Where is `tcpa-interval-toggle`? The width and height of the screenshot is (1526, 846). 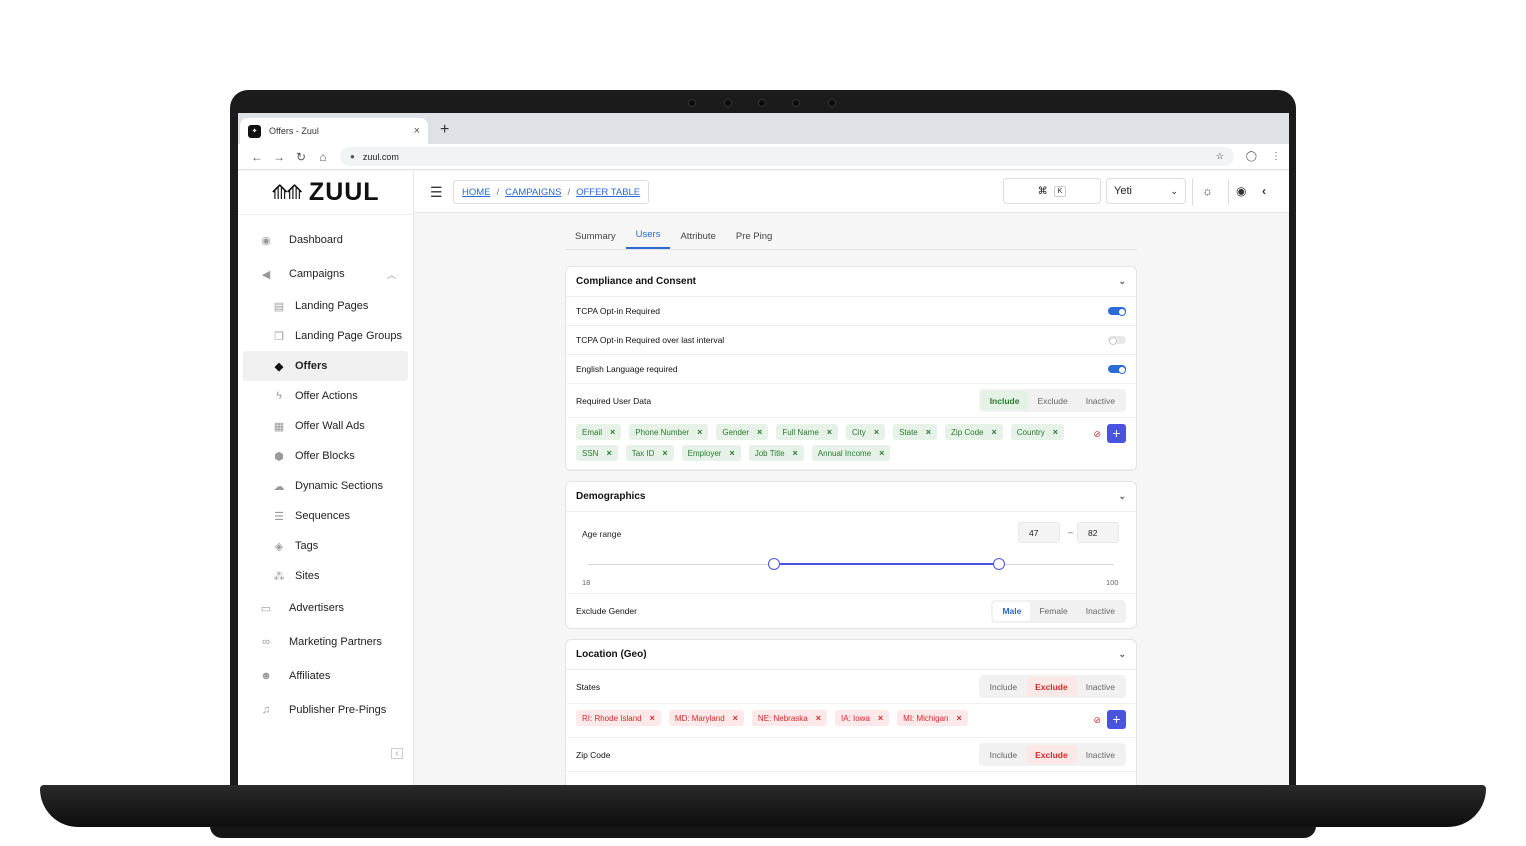
tcpa-interval-toggle is located at coordinates (1117, 340).